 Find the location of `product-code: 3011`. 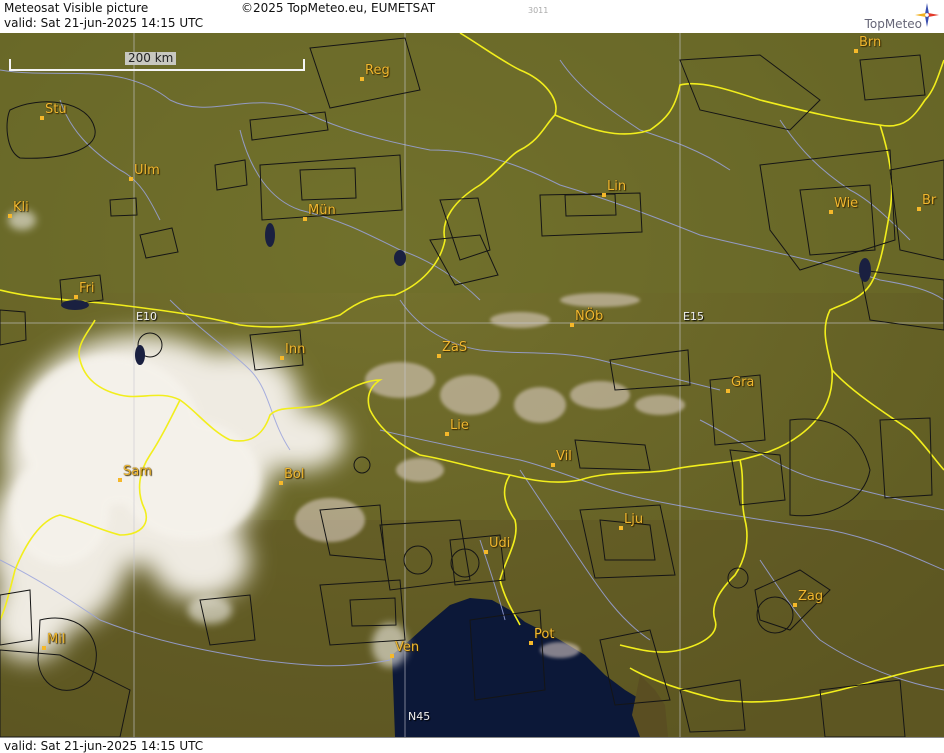

product-code: 3011 is located at coordinates (538, 10).